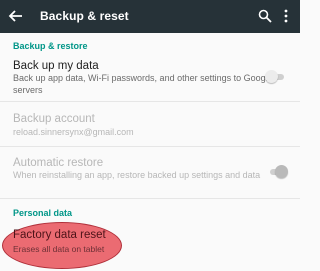 The width and height of the screenshot is (320, 271). Describe the element at coordinates (58, 163) in the screenshot. I see `automatic-restore-title: Automatic restore` at that location.